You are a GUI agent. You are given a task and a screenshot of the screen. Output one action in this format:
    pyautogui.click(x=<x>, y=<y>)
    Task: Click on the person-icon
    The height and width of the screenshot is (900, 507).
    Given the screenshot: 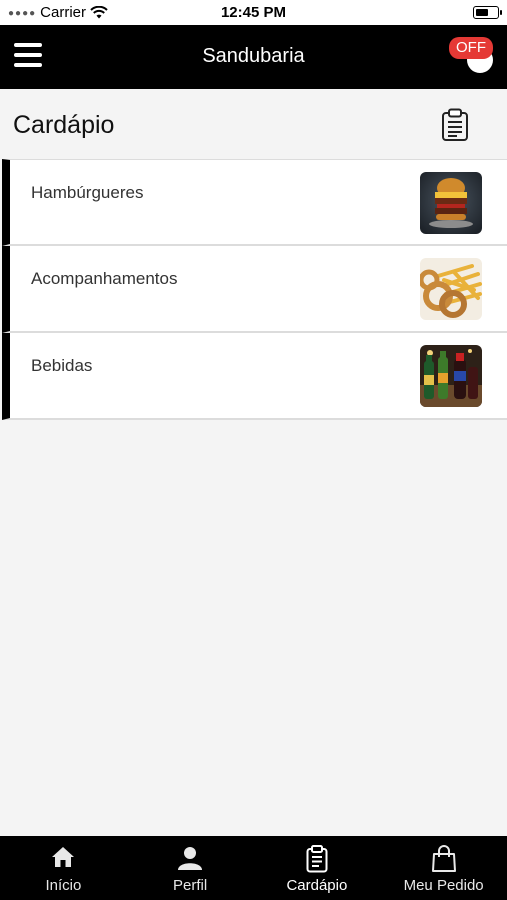 What is the action you would take?
    pyautogui.click(x=190, y=860)
    